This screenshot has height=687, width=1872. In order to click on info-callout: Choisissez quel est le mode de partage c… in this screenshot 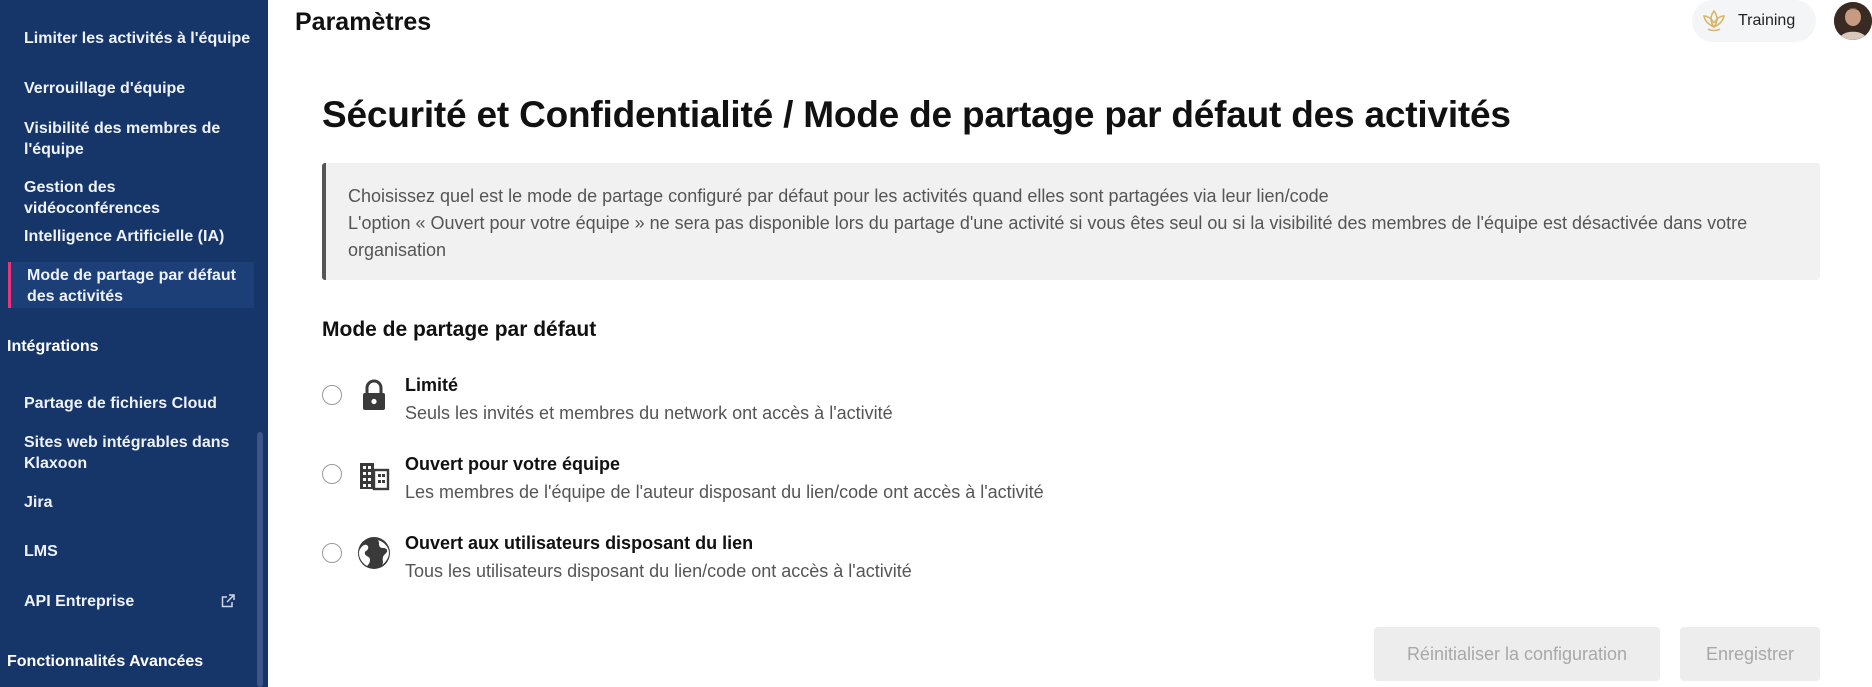, I will do `click(1071, 221)`.